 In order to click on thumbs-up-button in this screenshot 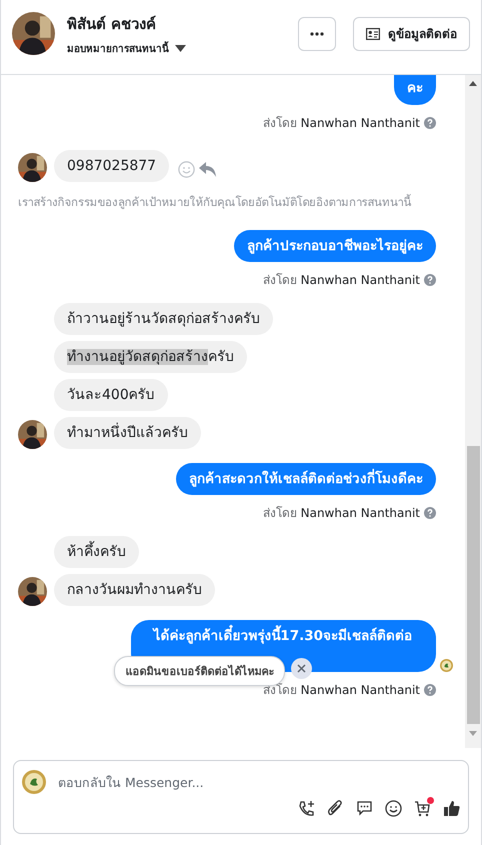, I will do `click(451, 808)`.